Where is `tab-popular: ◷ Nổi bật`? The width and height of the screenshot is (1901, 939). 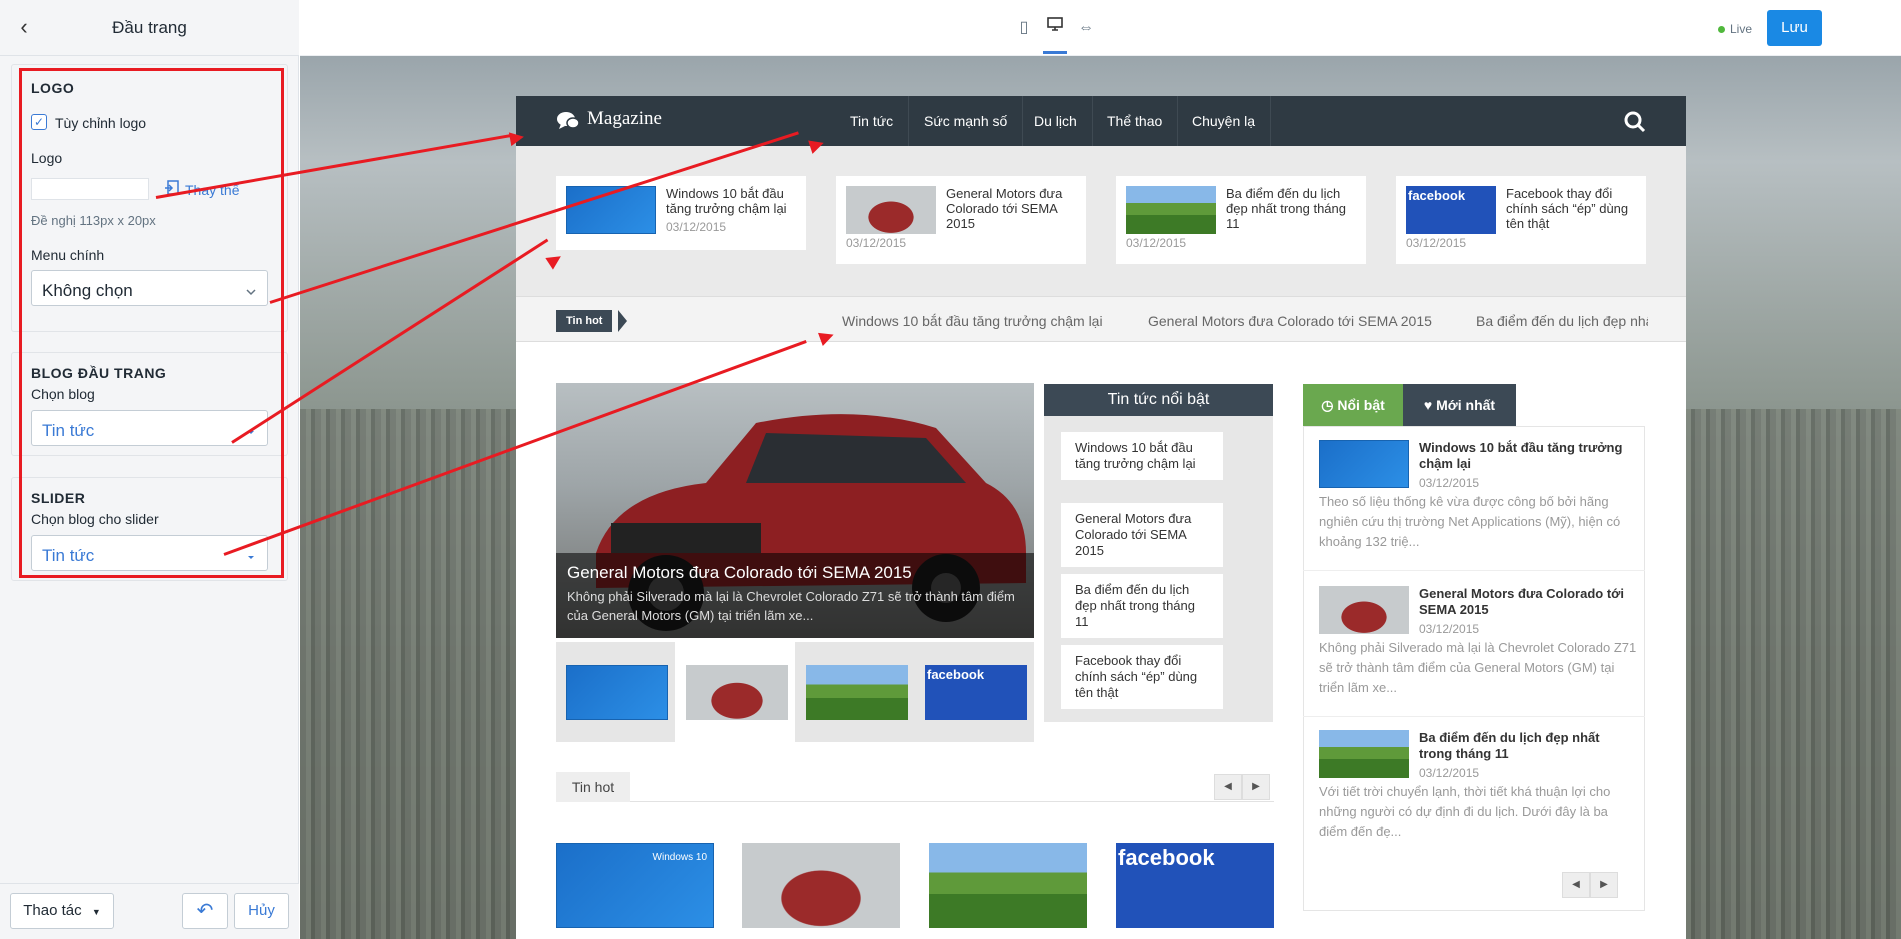 tab-popular: ◷ Nổi bật is located at coordinates (1353, 405).